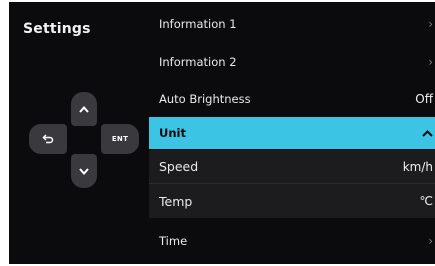 Image resolution: width=435 pixels, height=266 pixels. Describe the element at coordinates (292, 24) in the screenshot. I see `menu-item-information-1: Information 1 ›` at that location.